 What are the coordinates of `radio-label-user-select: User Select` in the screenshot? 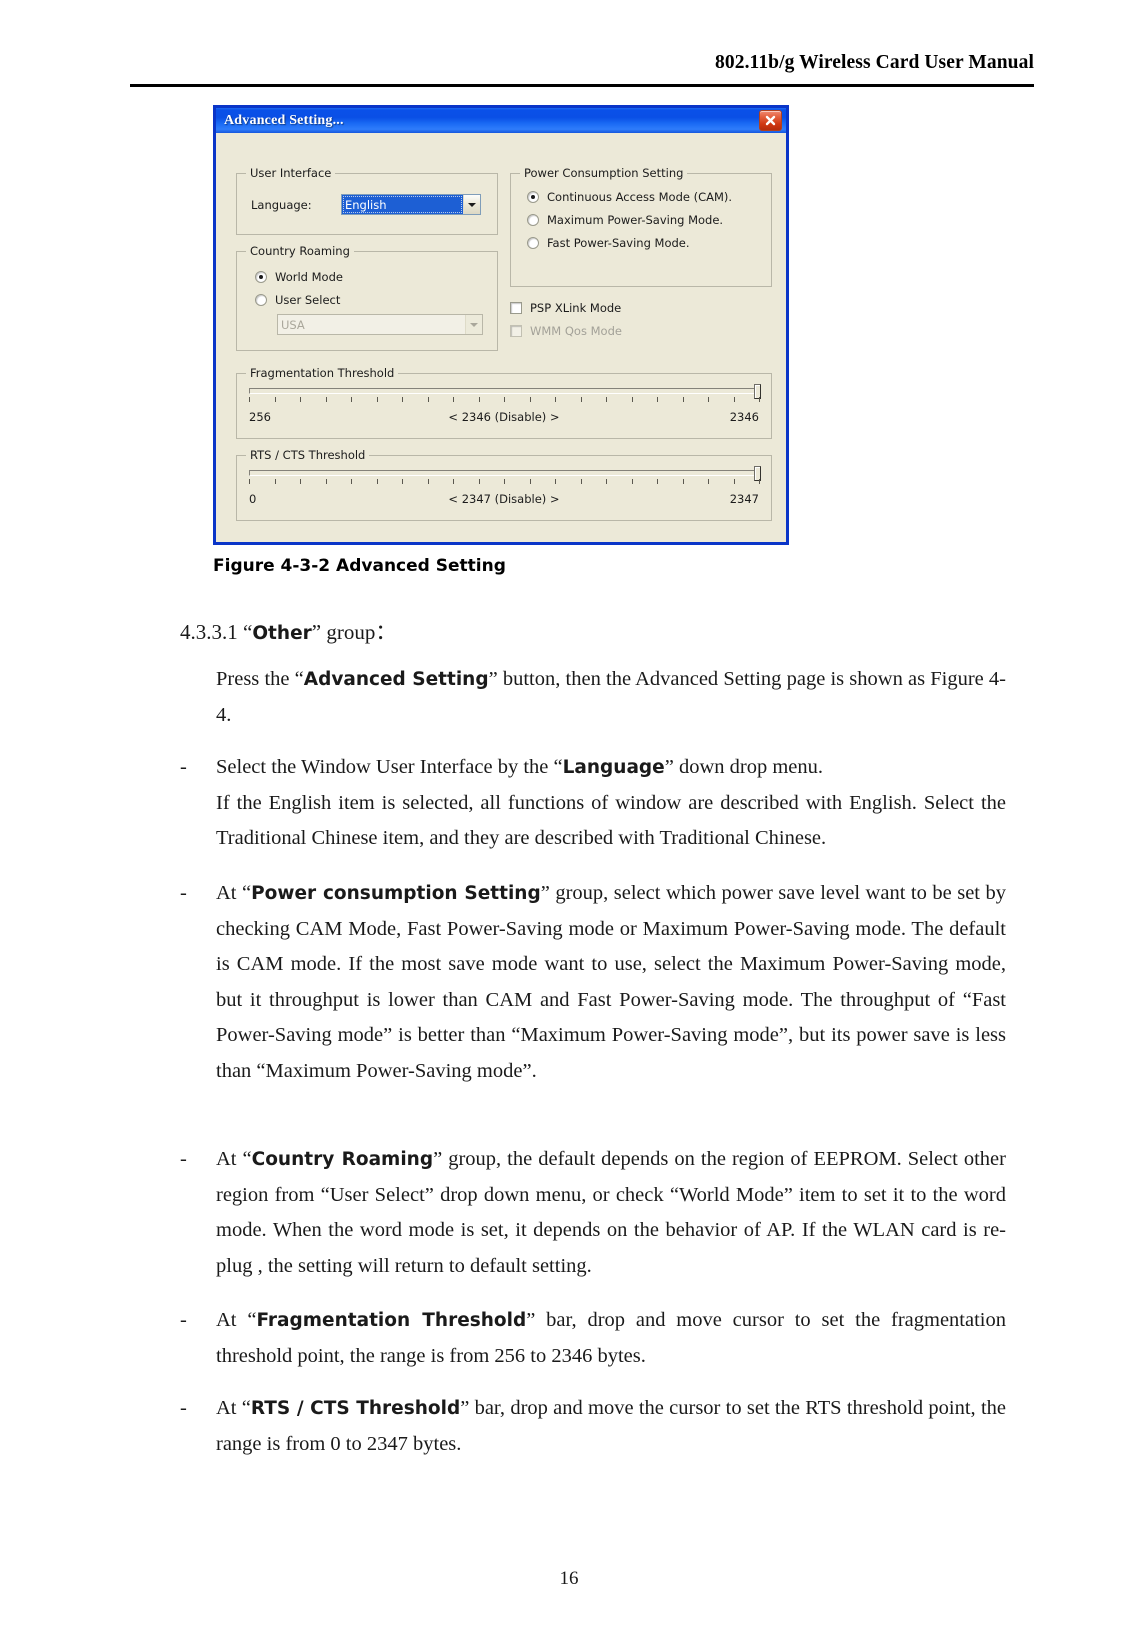 It's located at (308, 300).